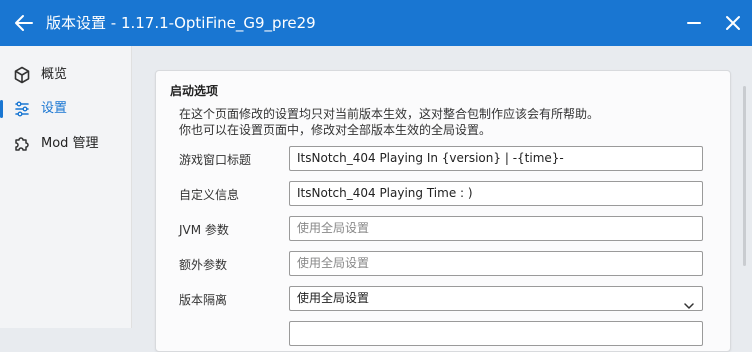 The height and width of the screenshot is (352, 752). Describe the element at coordinates (22, 109) in the screenshot. I see `settings-bars-icon` at that location.